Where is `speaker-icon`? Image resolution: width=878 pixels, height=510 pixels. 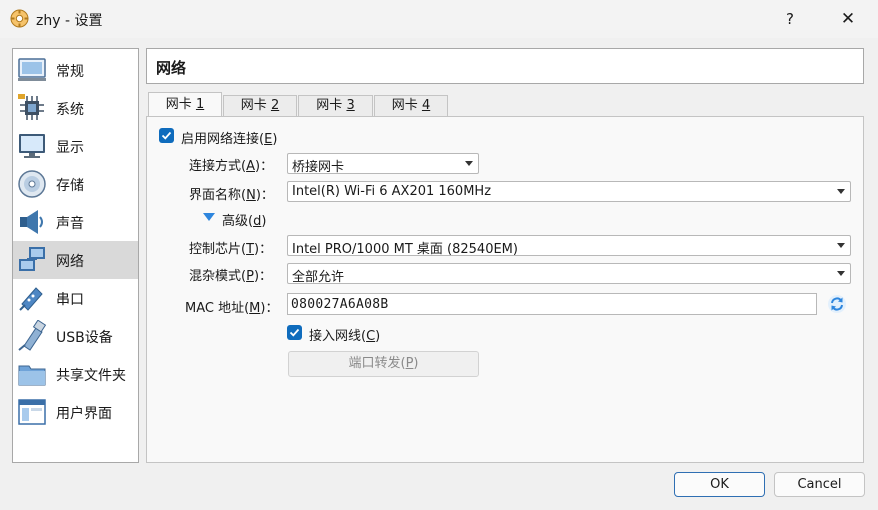
speaker-icon is located at coordinates (31, 222).